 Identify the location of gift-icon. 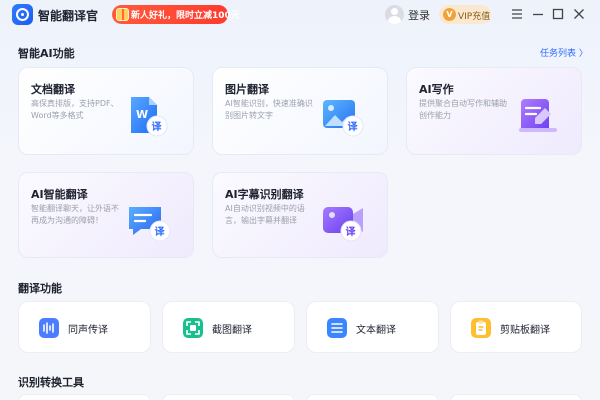
(122, 14).